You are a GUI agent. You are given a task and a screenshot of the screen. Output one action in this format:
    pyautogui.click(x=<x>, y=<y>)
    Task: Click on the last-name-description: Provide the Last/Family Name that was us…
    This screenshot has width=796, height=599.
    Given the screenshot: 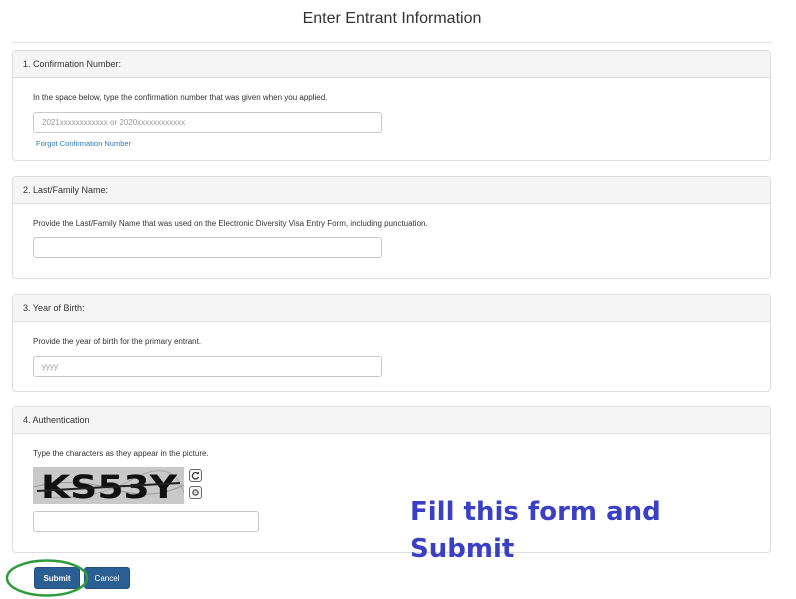 What is the action you would take?
    pyautogui.click(x=230, y=223)
    